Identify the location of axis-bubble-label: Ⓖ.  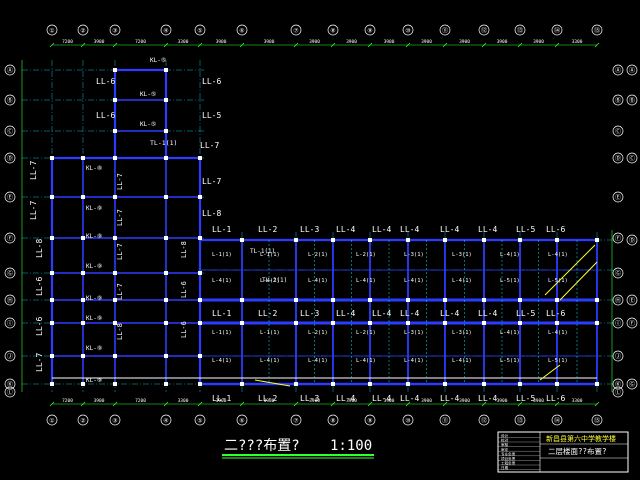
(10, 274).